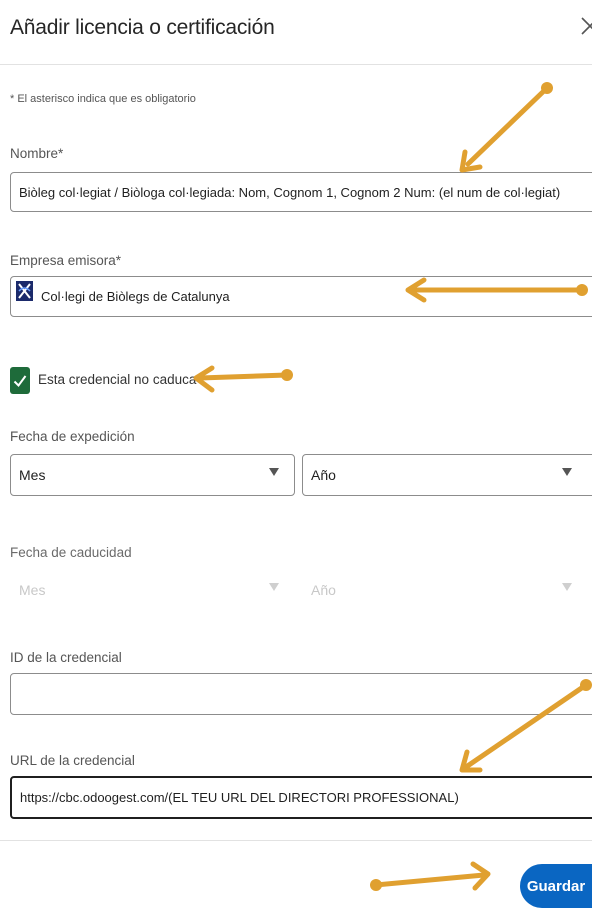 The width and height of the screenshot is (592, 921). Describe the element at coordinates (71, 552) in the screenshot. I see `expiry-date-label: Fecha de caducidad` at that location.